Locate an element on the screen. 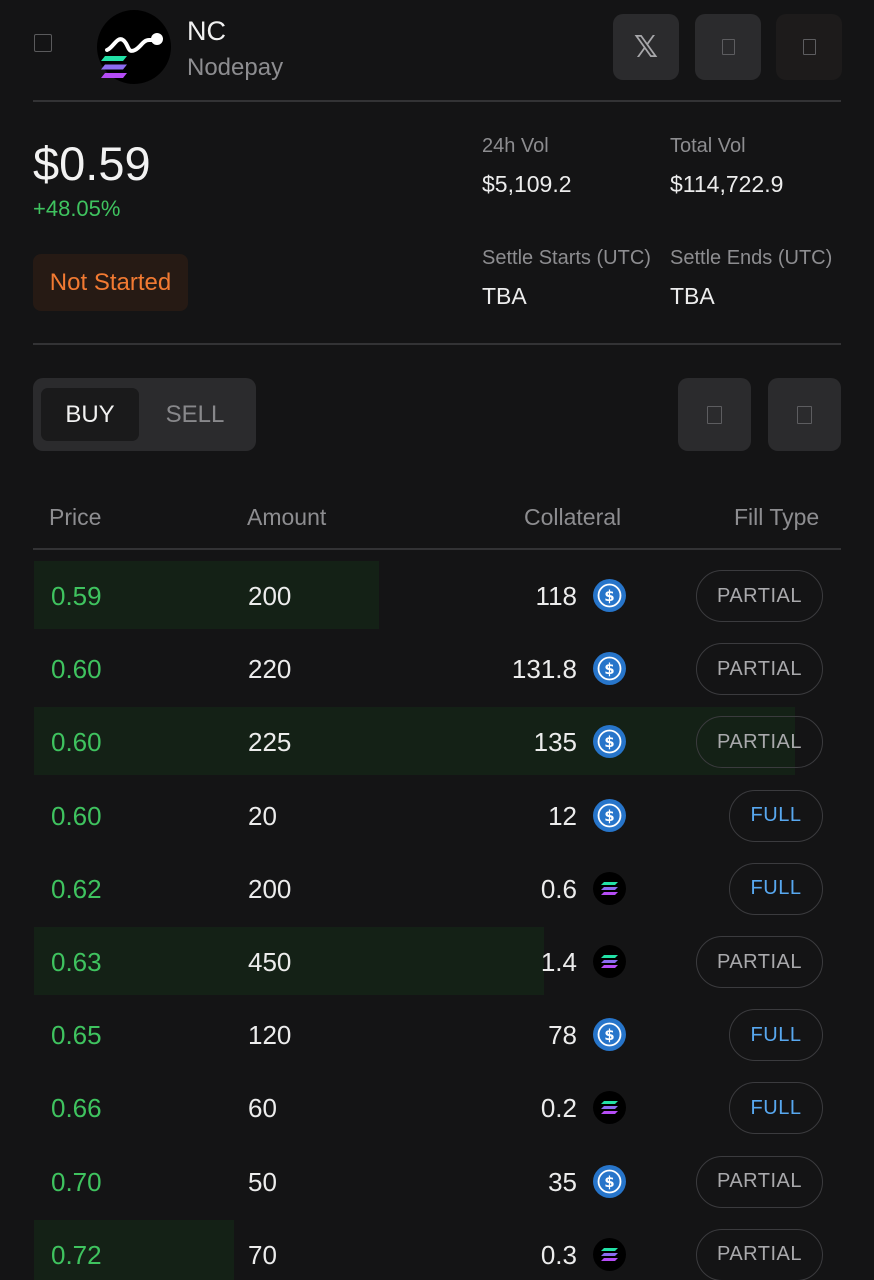 This screenshot has height=1280, width=874. share-icon is located at coordinates (728, 47).